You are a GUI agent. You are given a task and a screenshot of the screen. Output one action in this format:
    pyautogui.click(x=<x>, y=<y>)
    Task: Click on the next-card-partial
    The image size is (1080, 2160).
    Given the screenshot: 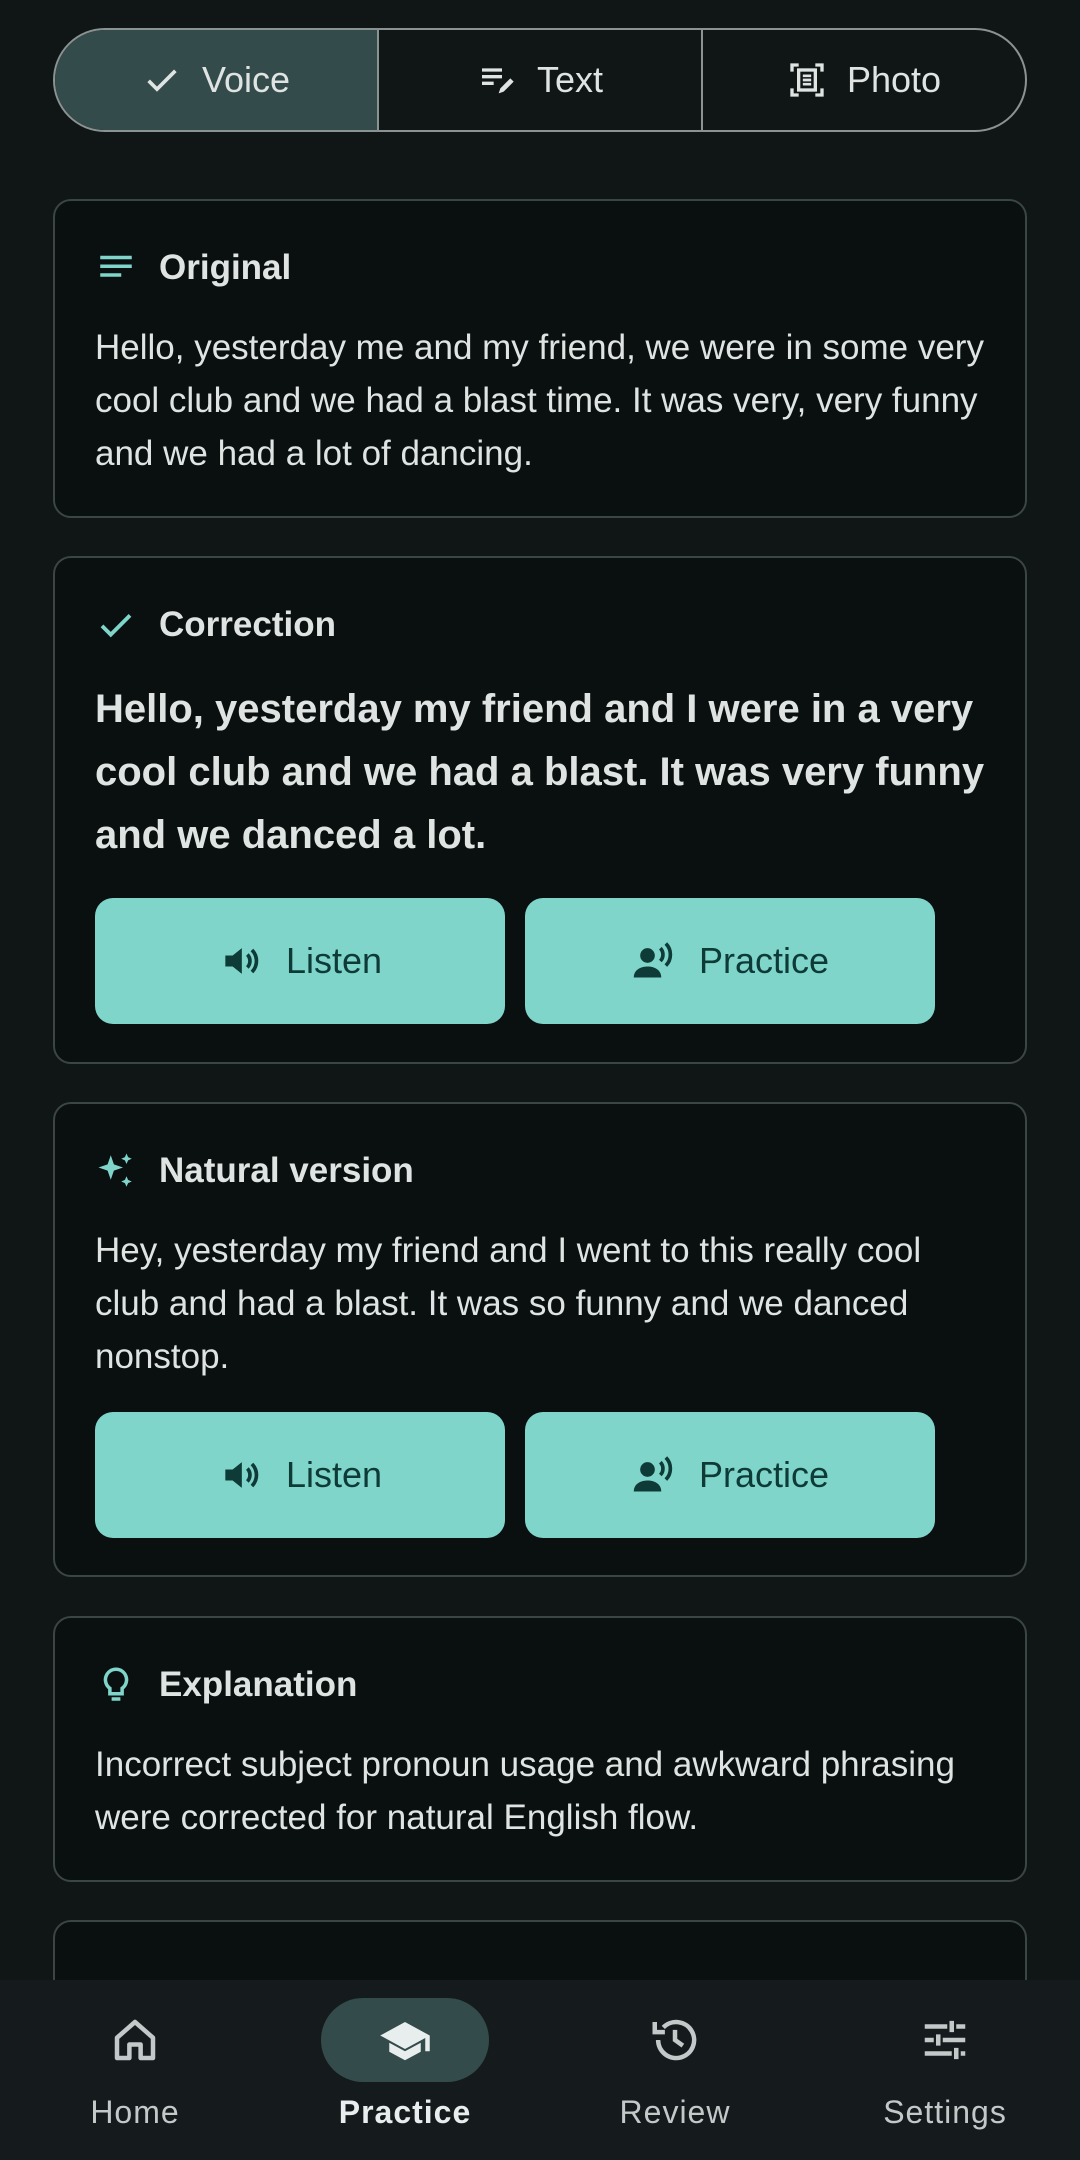 What is the action you would take?
    pyautogui.click(x=540, y=1950)
    